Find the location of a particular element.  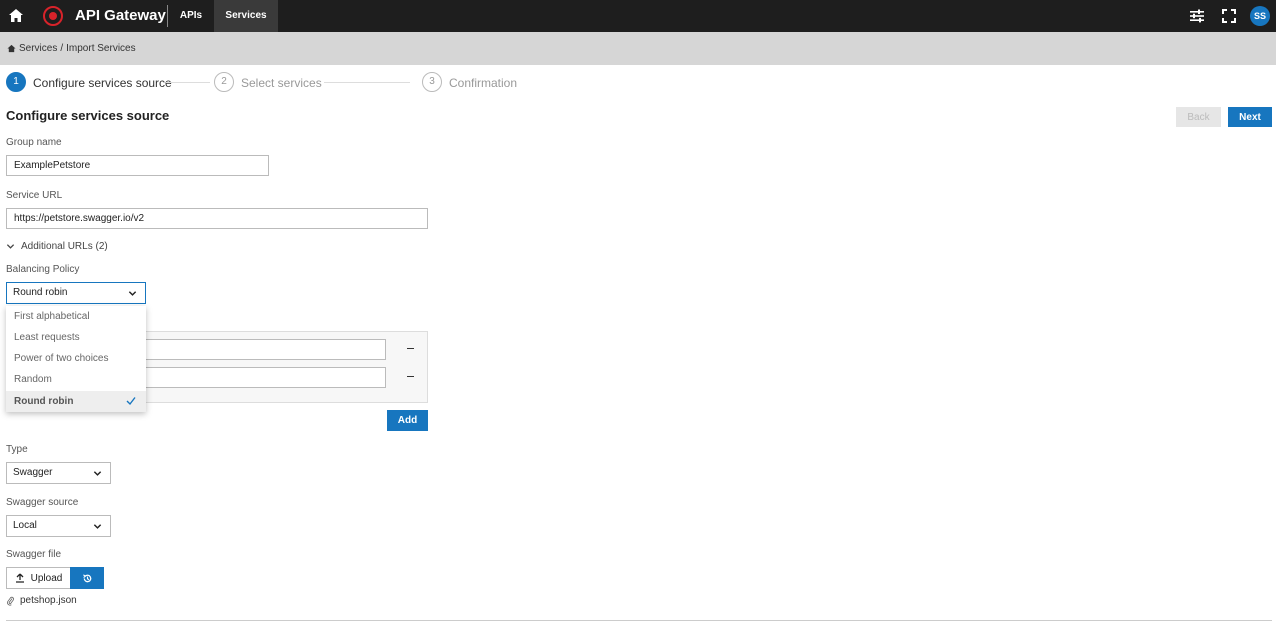

paperclip-icon is located at coordinates (11, 601).